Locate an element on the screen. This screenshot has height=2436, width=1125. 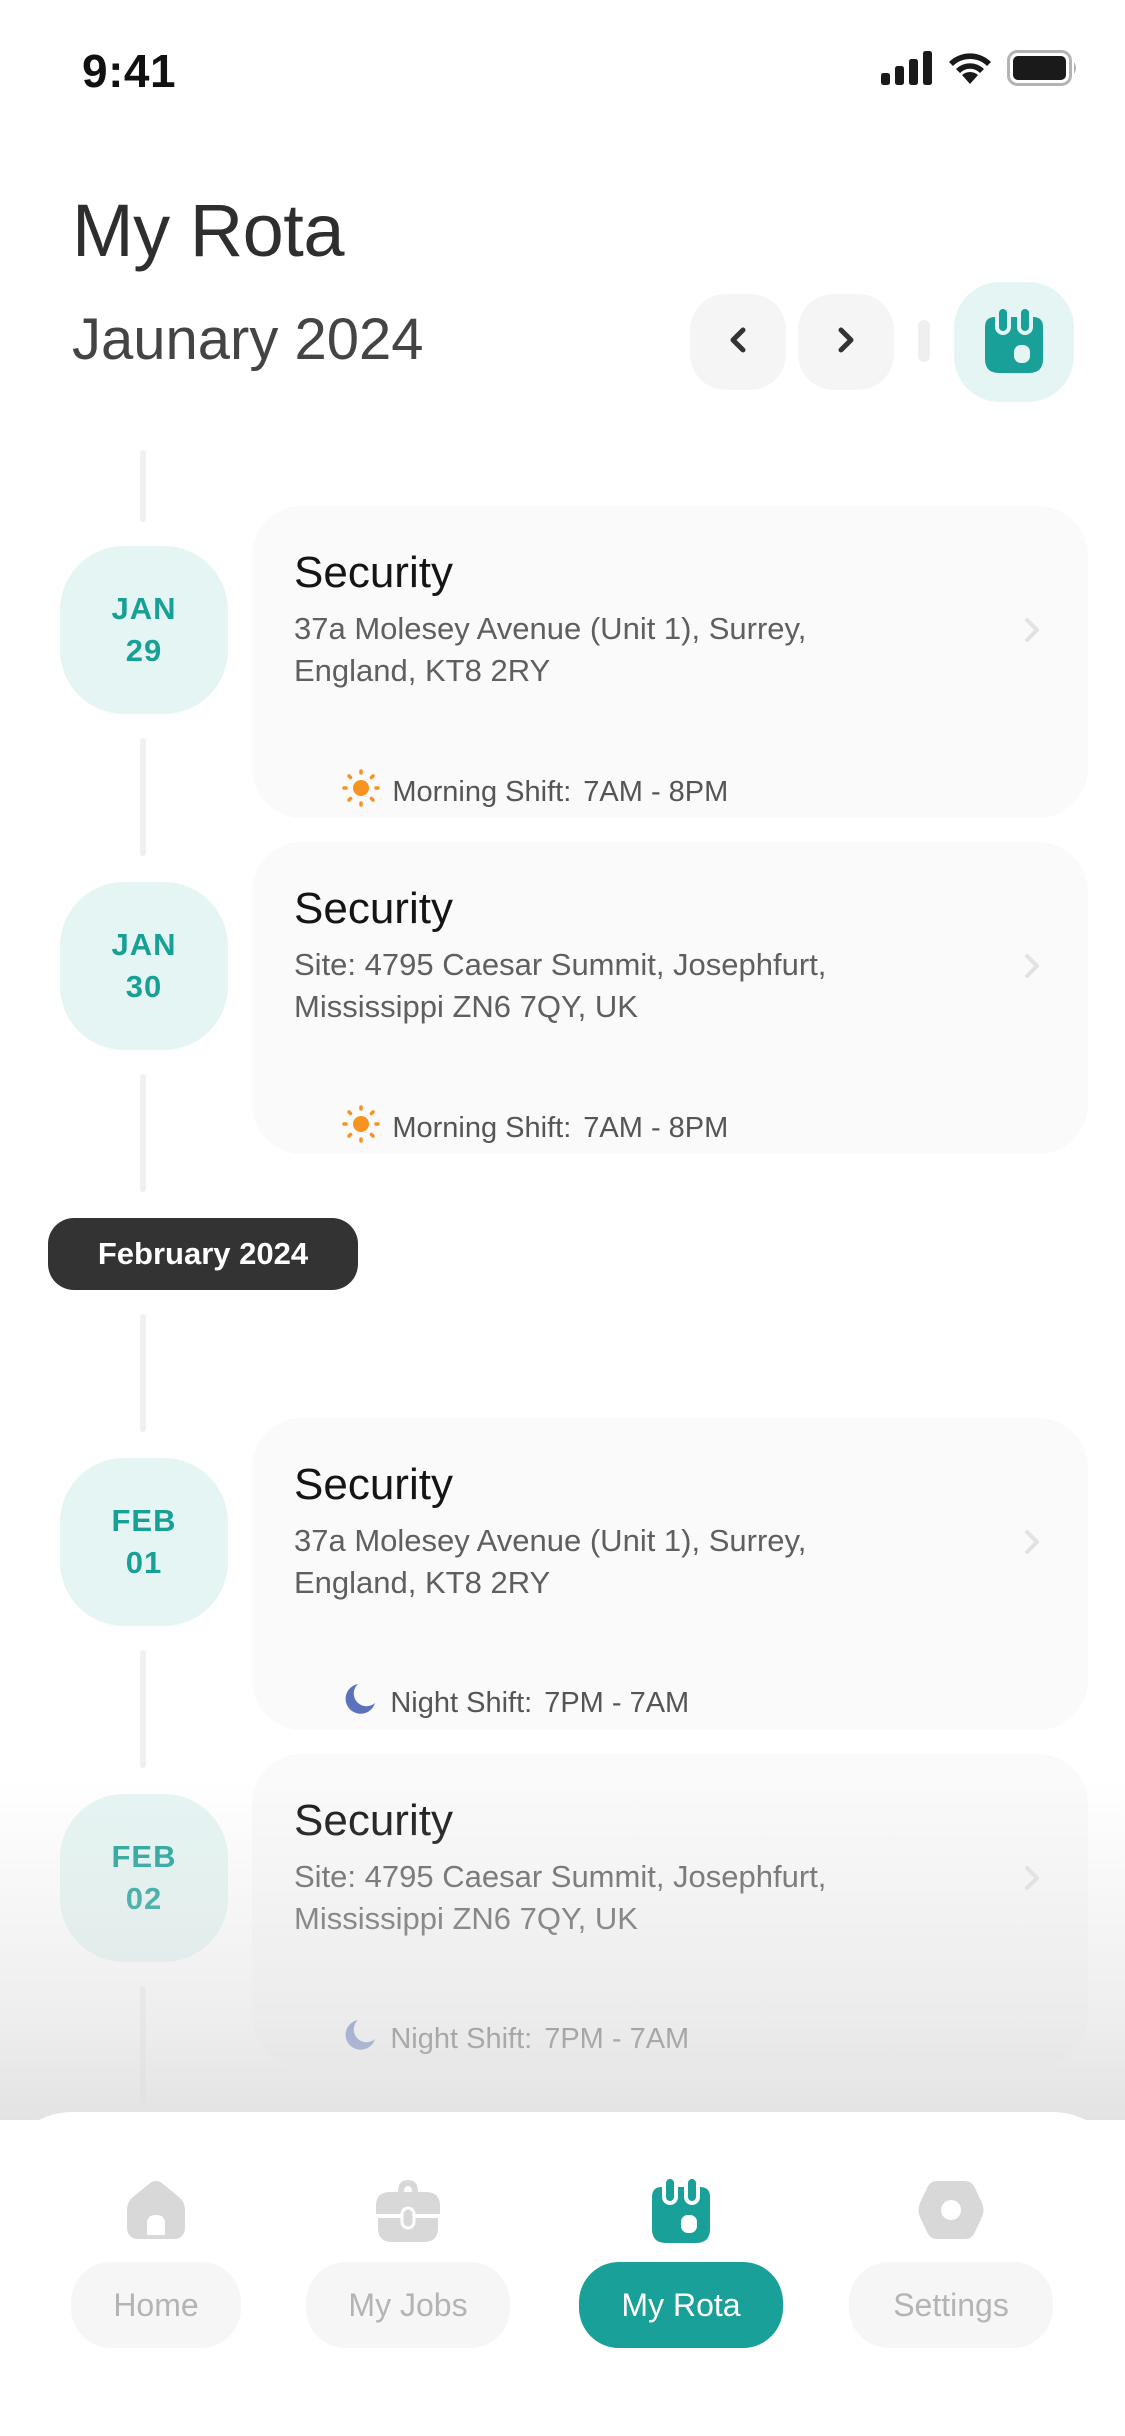
date-day: 02 is located at coordinates (144, 1898).